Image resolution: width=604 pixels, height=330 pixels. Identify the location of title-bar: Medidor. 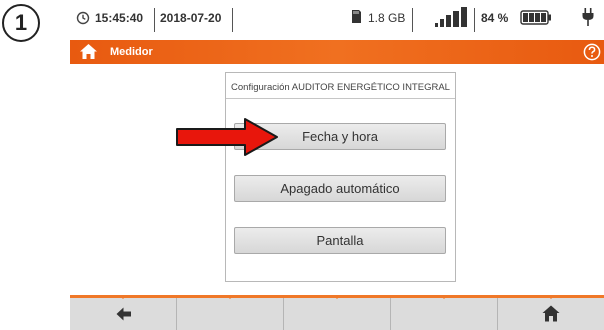
(337, 52).